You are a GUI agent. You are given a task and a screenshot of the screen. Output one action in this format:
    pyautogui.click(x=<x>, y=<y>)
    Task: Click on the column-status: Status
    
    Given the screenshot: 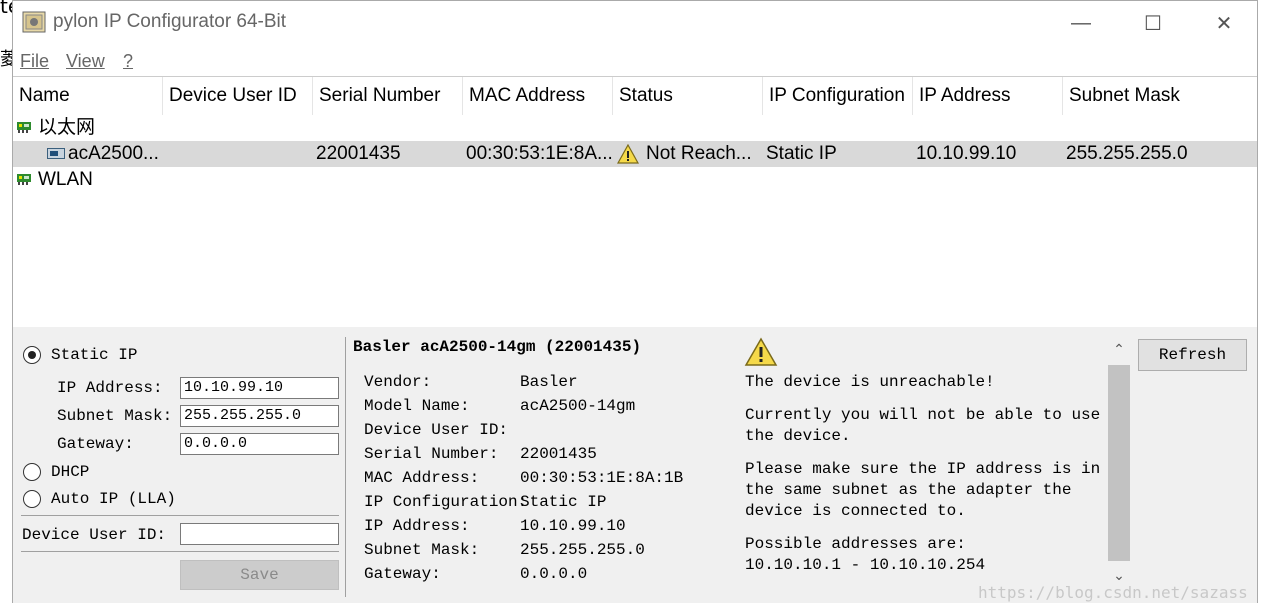 What is the action you would take?
    pyautogui.click(x=688, y=96)
    